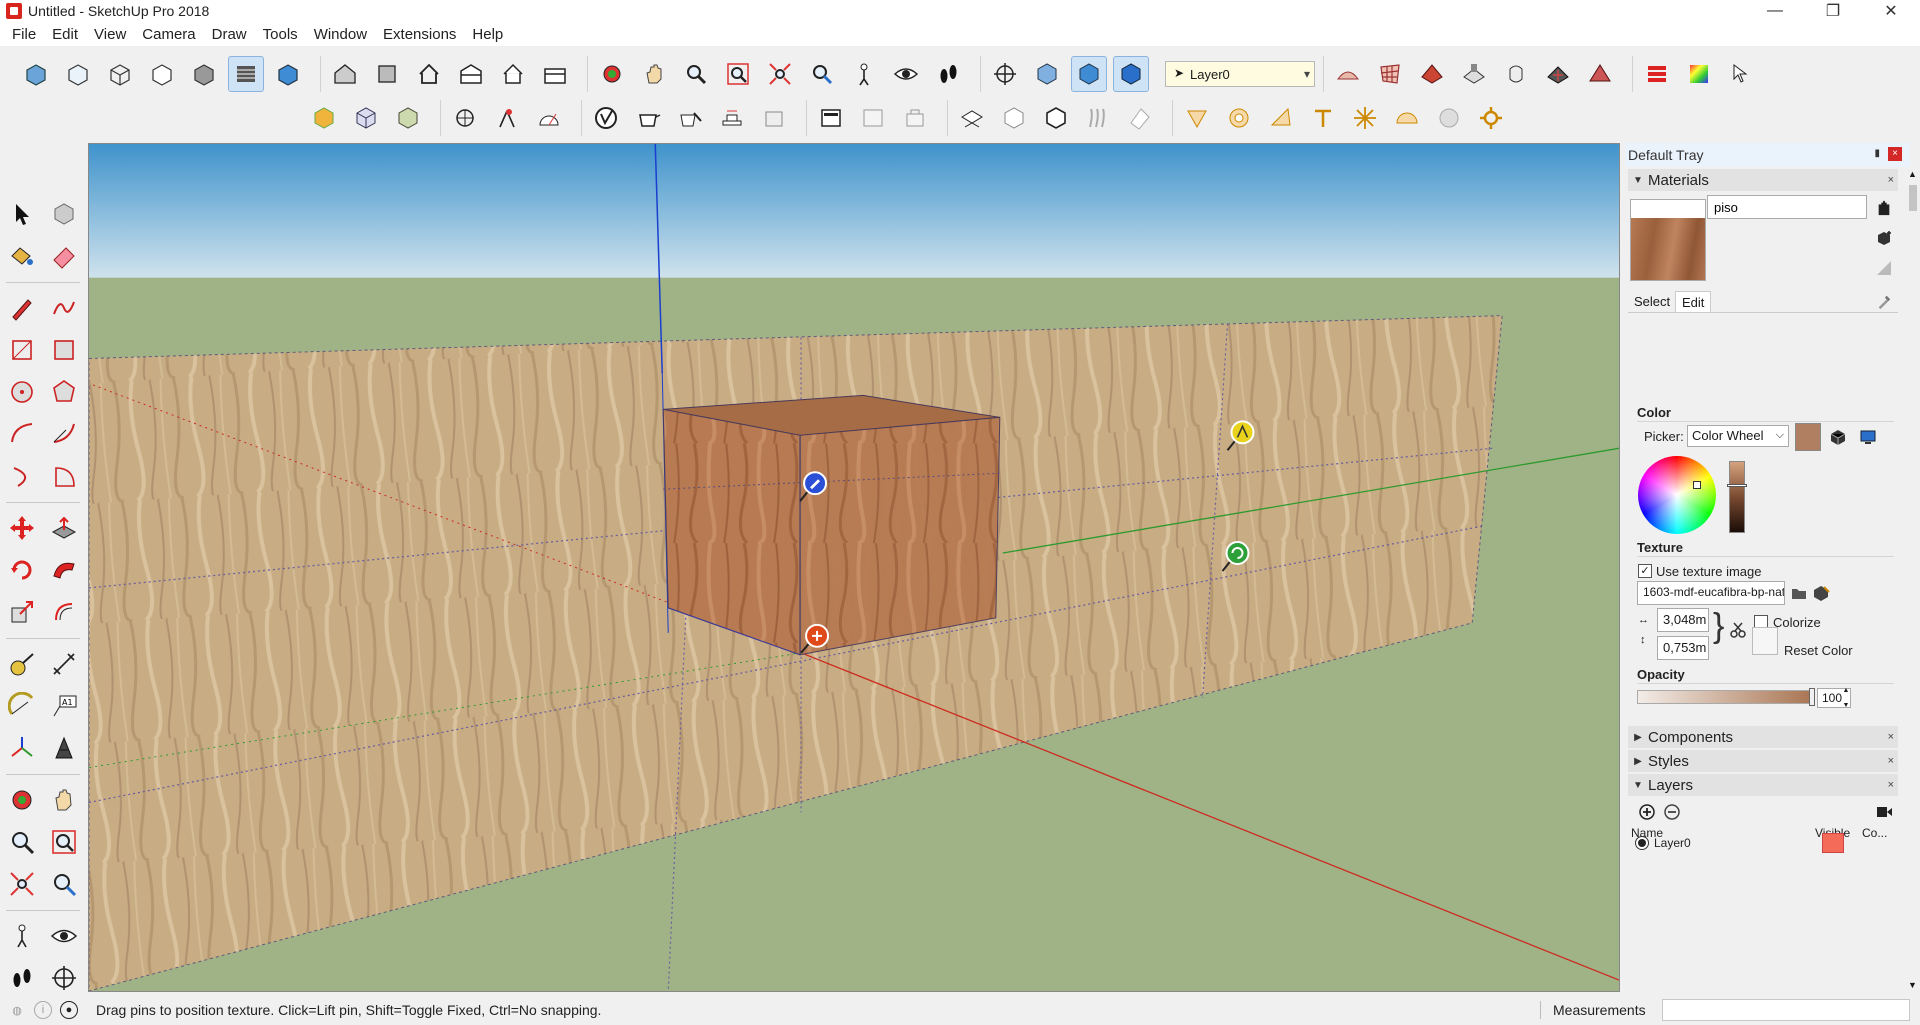 Image resolution: width=1920 pixels, height=1025 pixels. I want to click on menu-view: View, so click(110, 34).